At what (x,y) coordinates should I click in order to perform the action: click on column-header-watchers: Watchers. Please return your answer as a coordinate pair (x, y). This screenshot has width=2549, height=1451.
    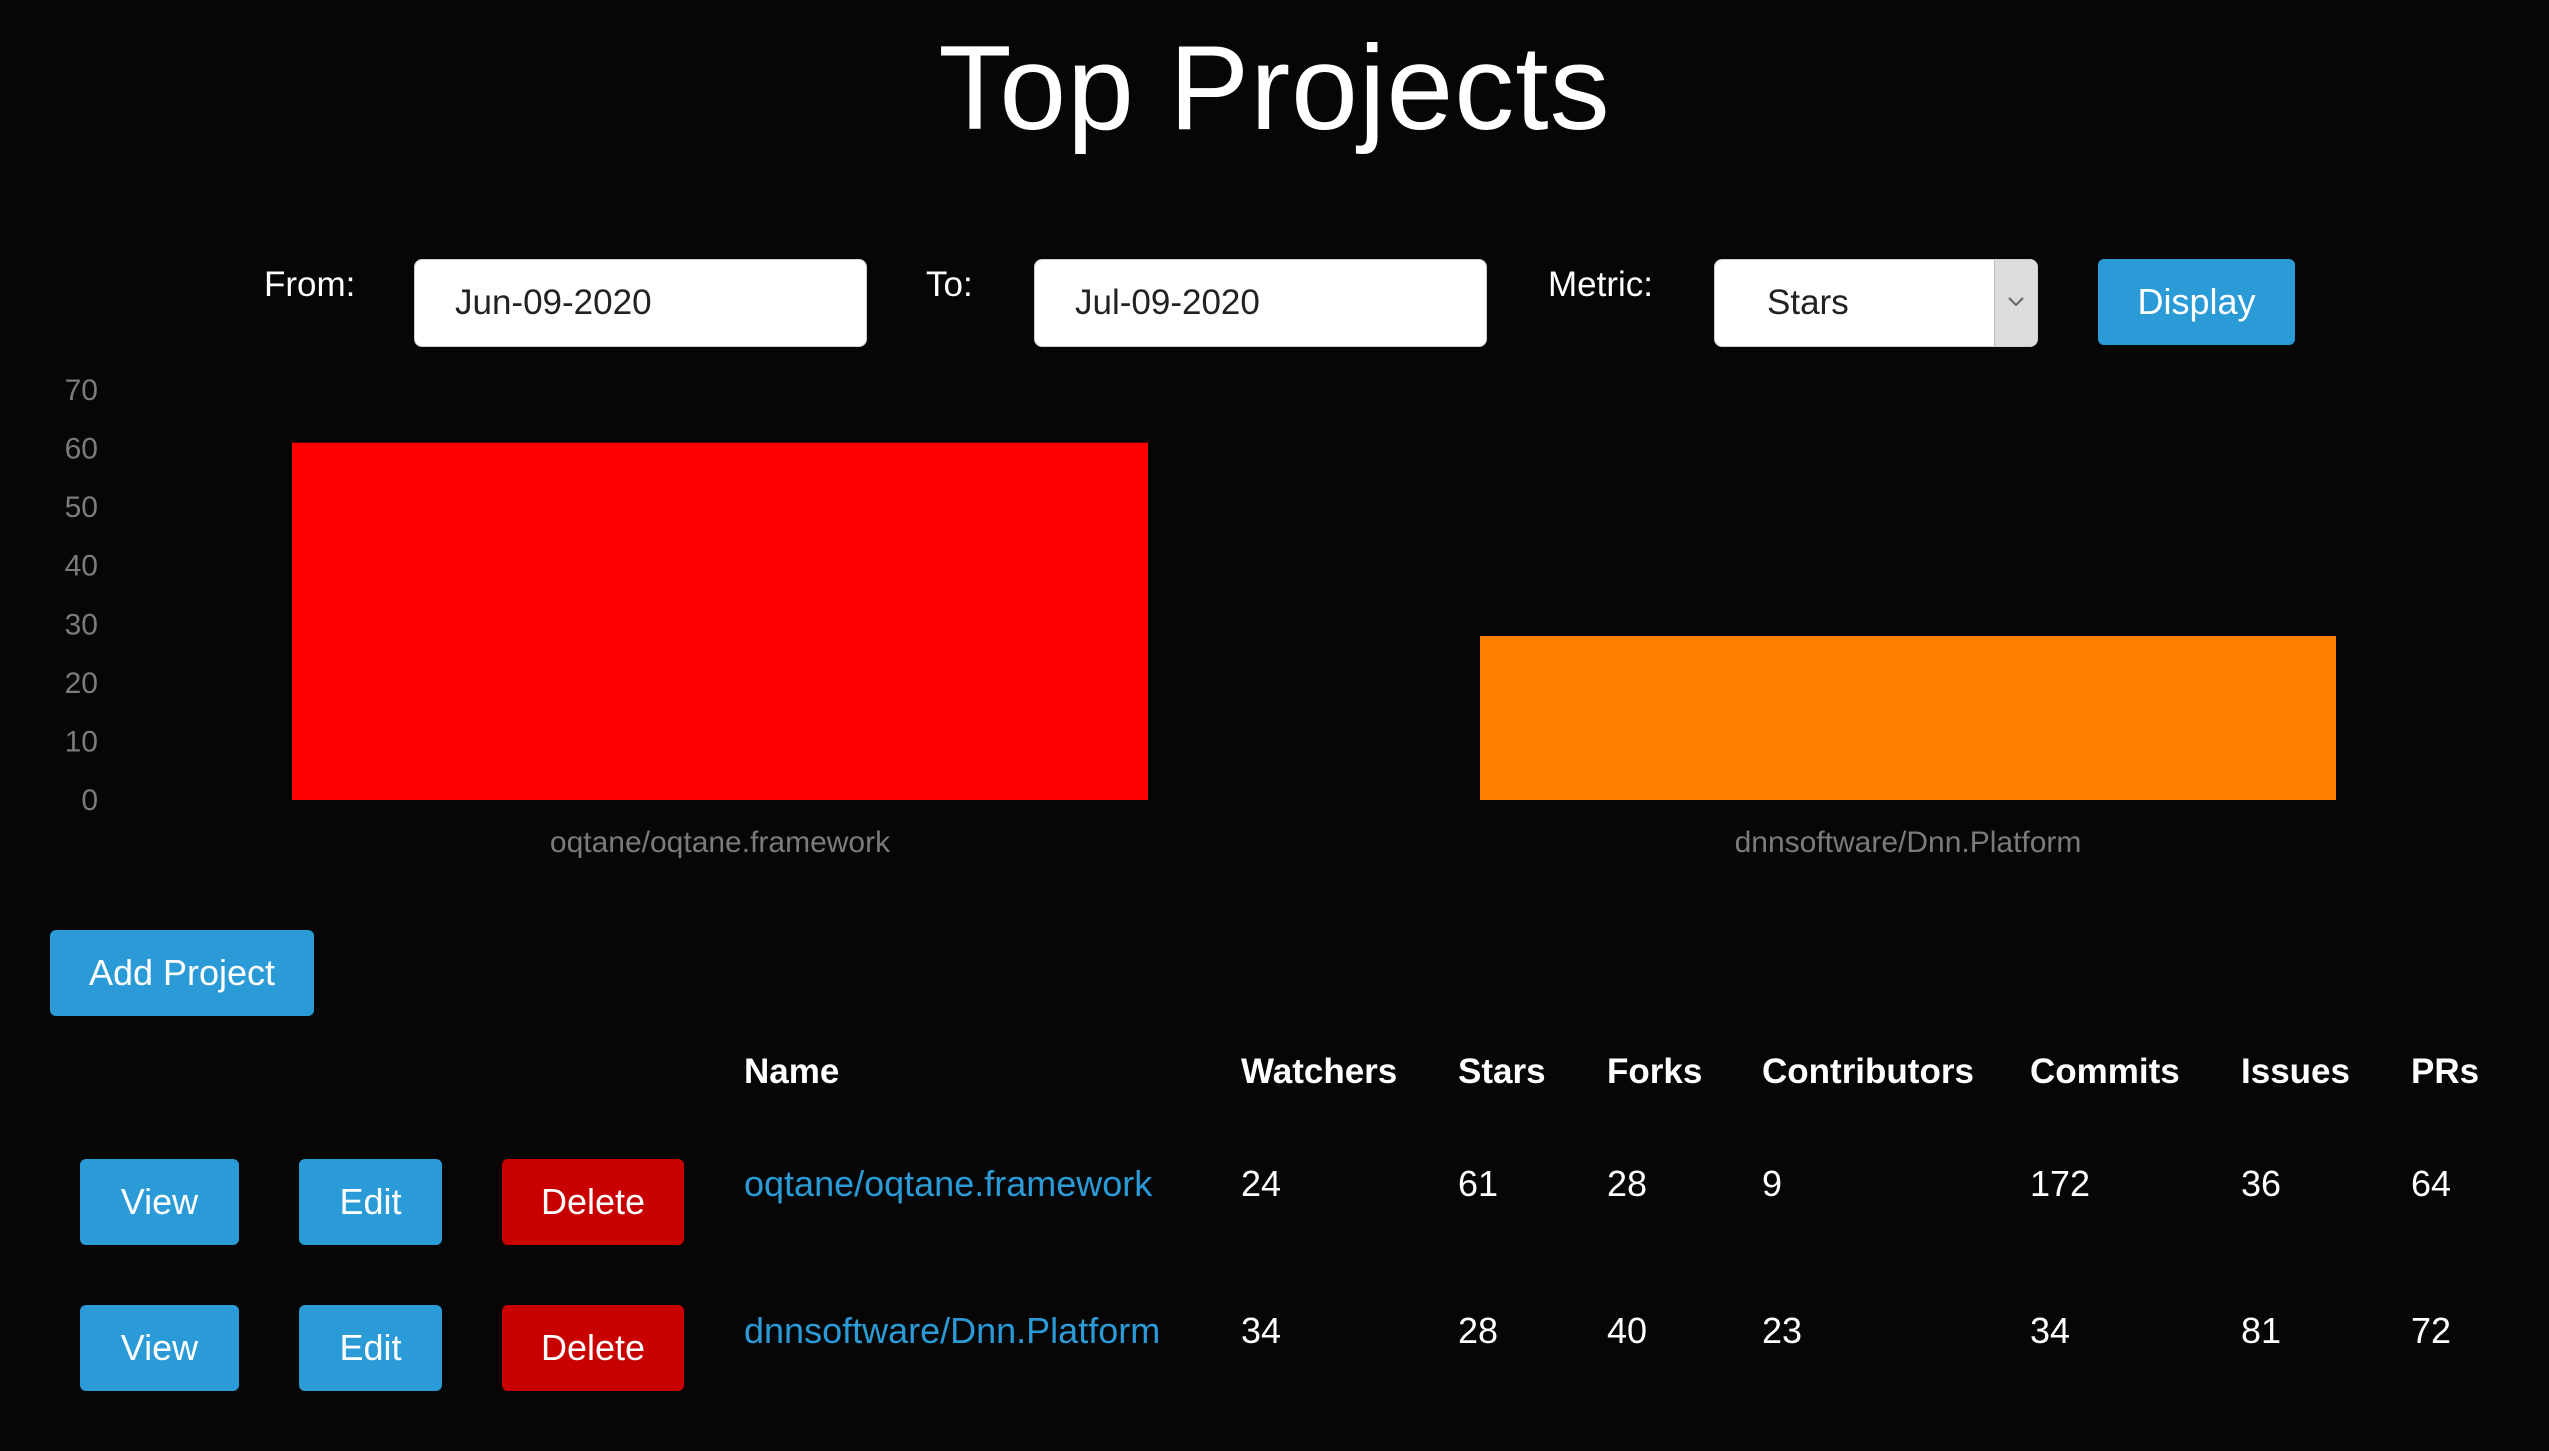
    Looking at the image, I should click on (1319, 1071).